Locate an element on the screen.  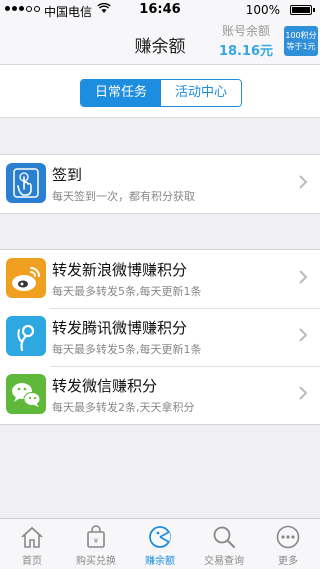
checkin-row: 签到 每天签到一次，都有积分获取 is located at coordinates (160, 184).